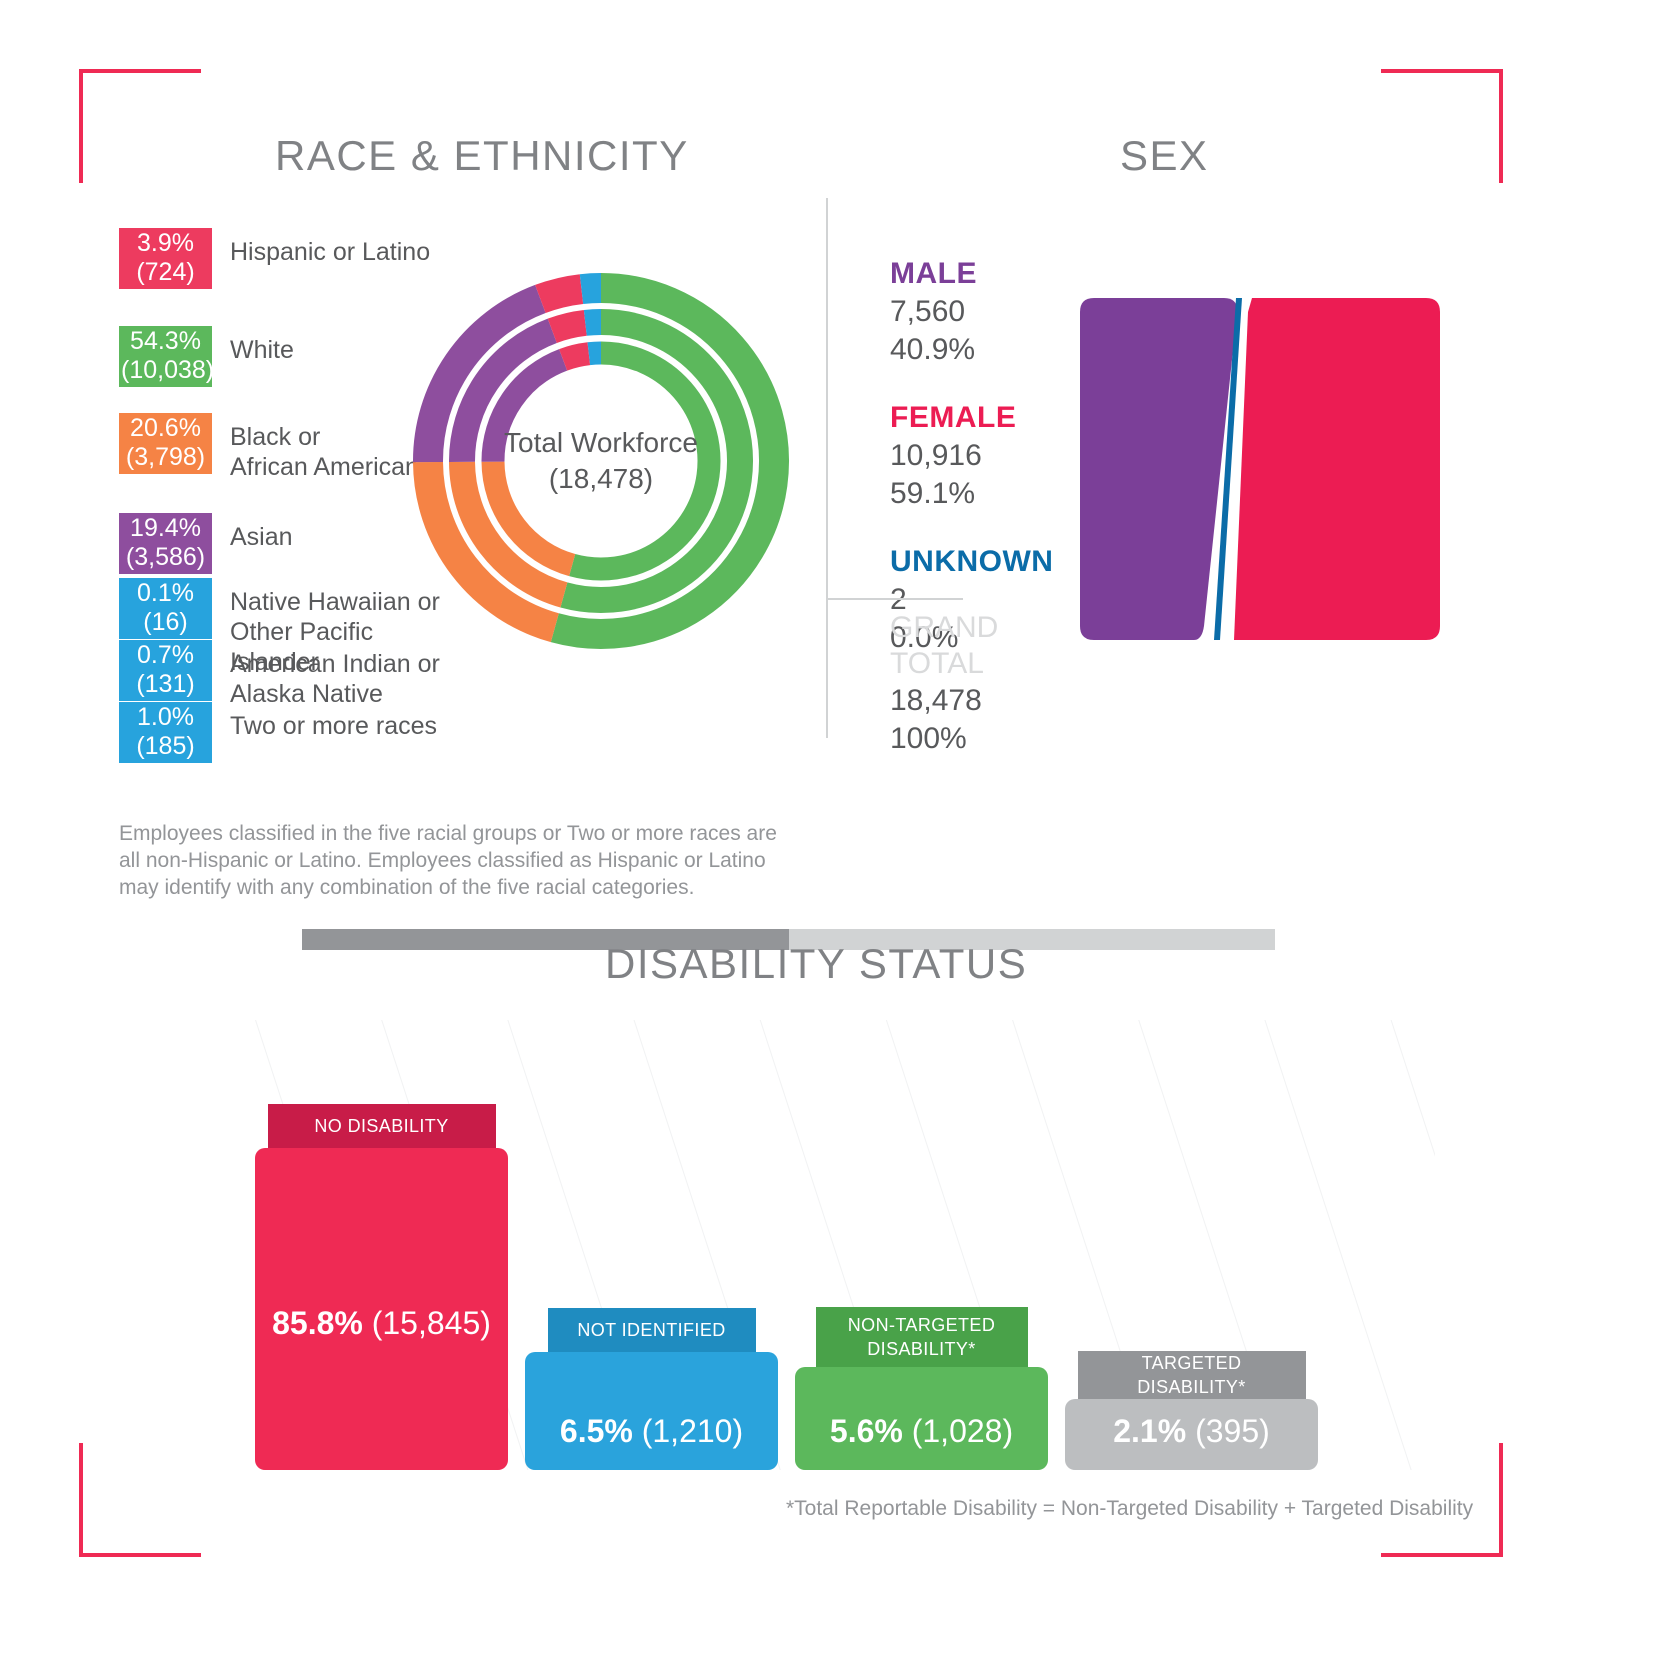 The image size is (1669, 1669). I want to click on race-legend-count: (3,798), so click(165, 457).